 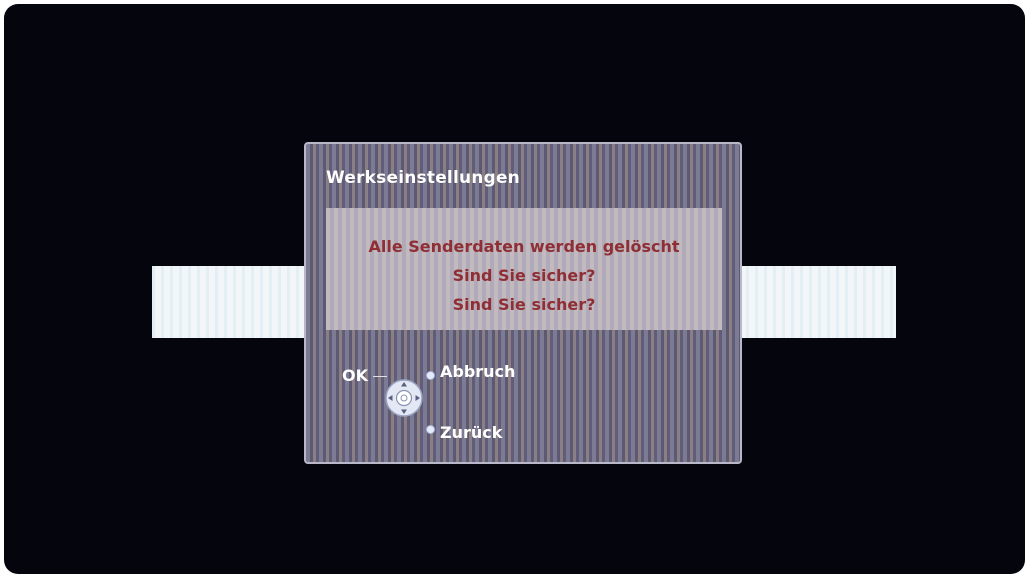 I want to click on ok-button: OK, so click(x=355, y=375).